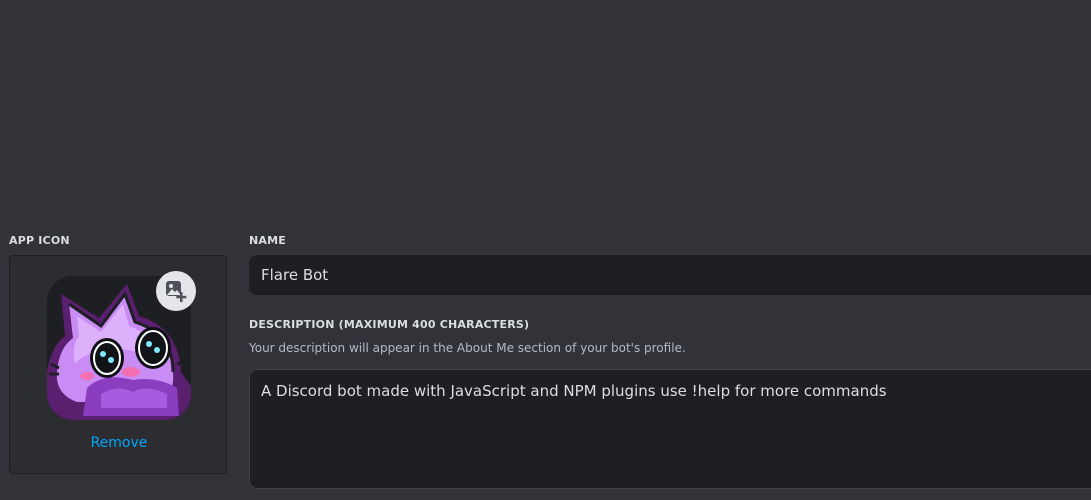 Image resolution: width=1091 pixels, height=500 pixels. I want to click on app-icon-box: Remove, so click(118, 364).